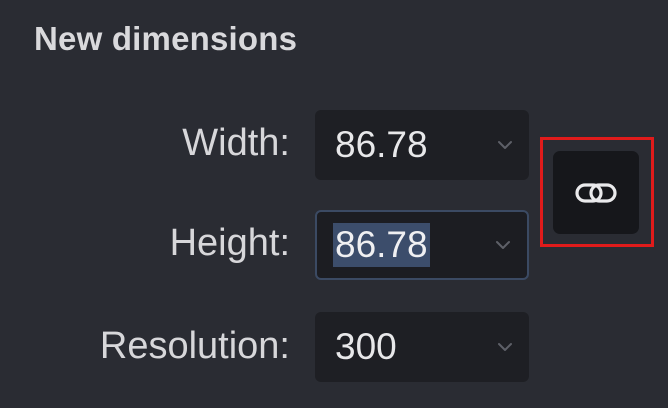 The height and width of the screenshot is (408, 668). I want to click on height-field: 86.78, so click(422, 245).